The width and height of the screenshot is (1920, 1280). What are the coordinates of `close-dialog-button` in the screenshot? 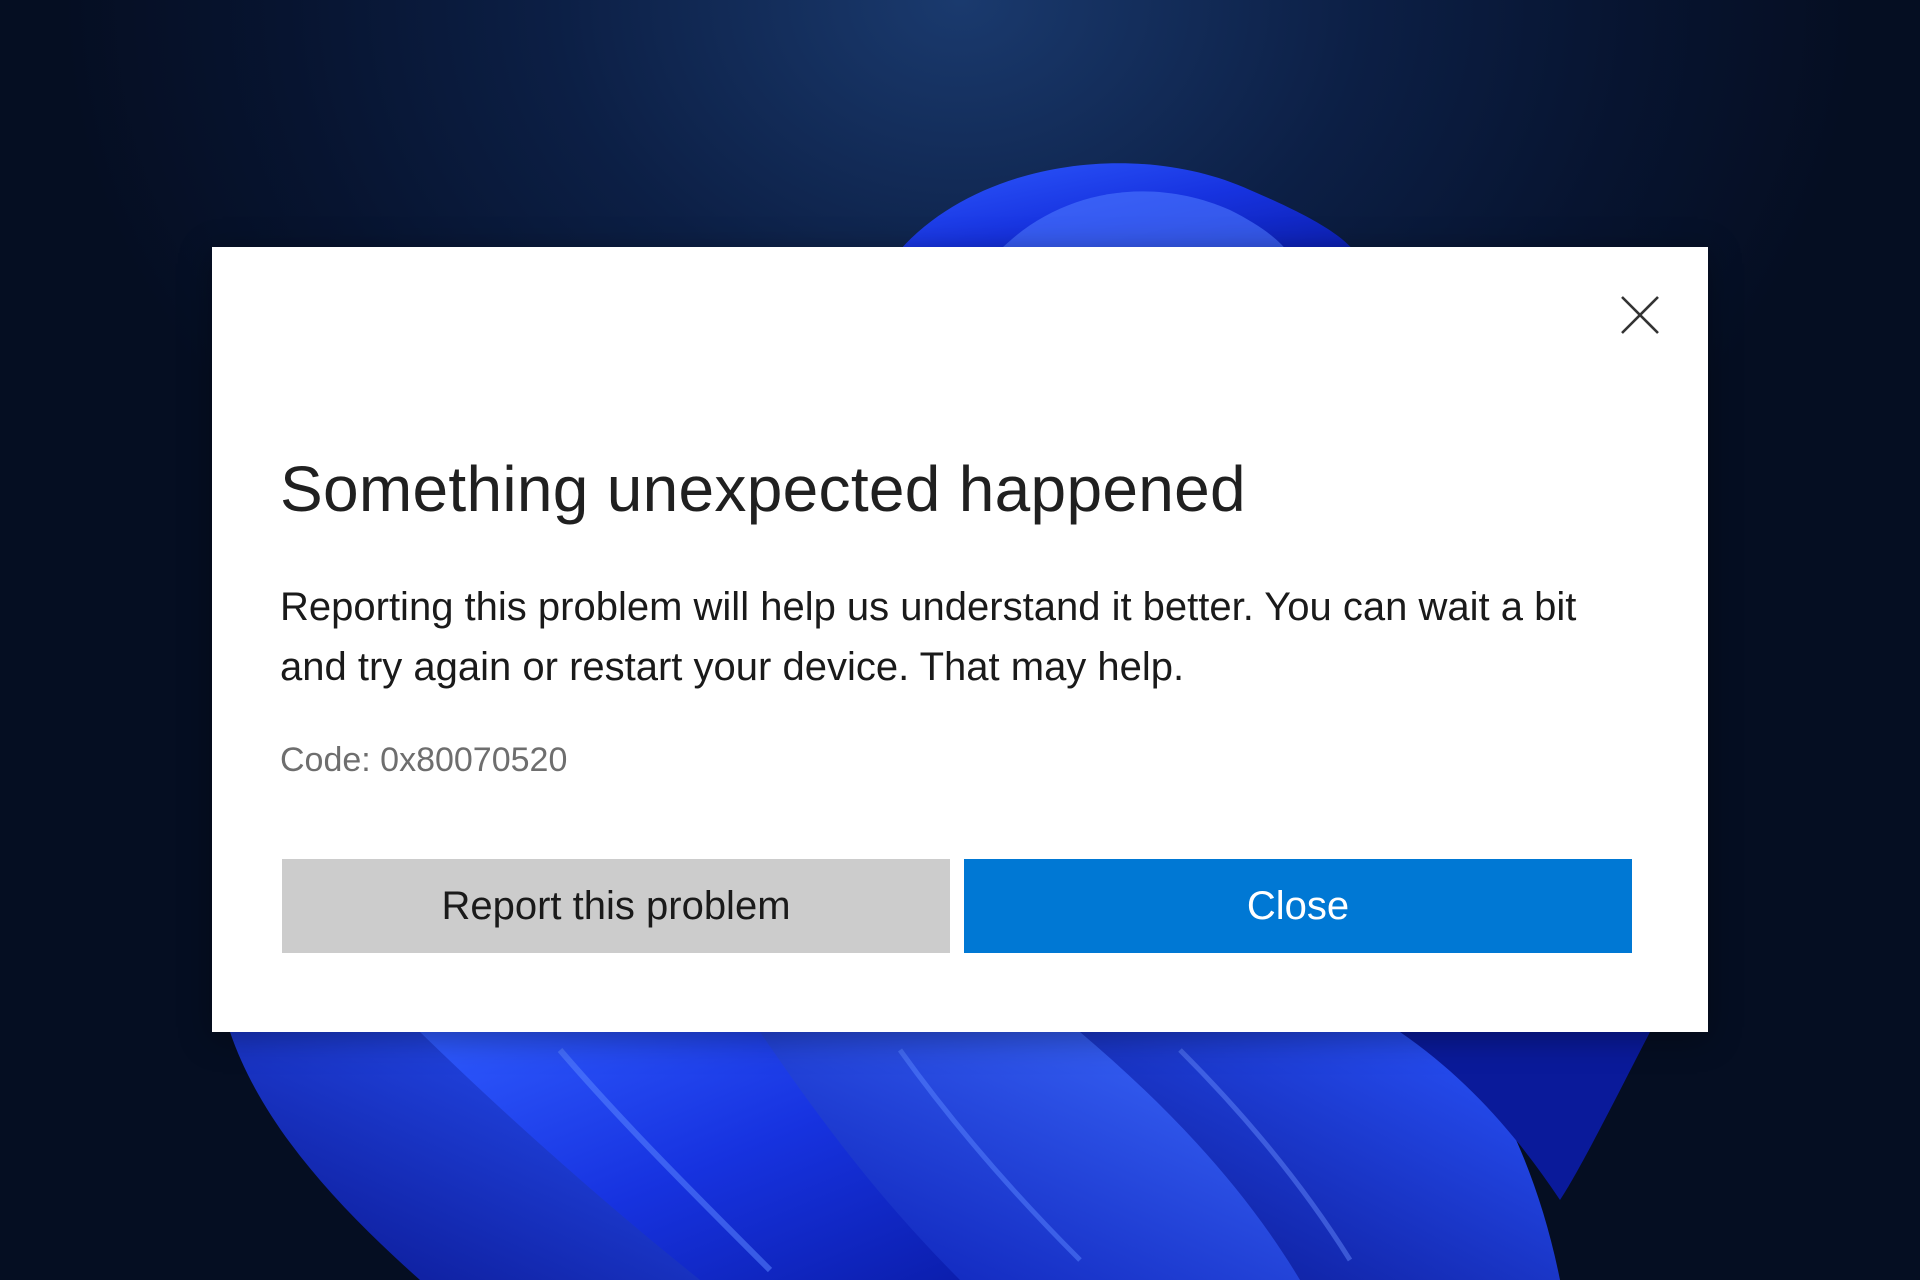 It's located at (1640, 315).